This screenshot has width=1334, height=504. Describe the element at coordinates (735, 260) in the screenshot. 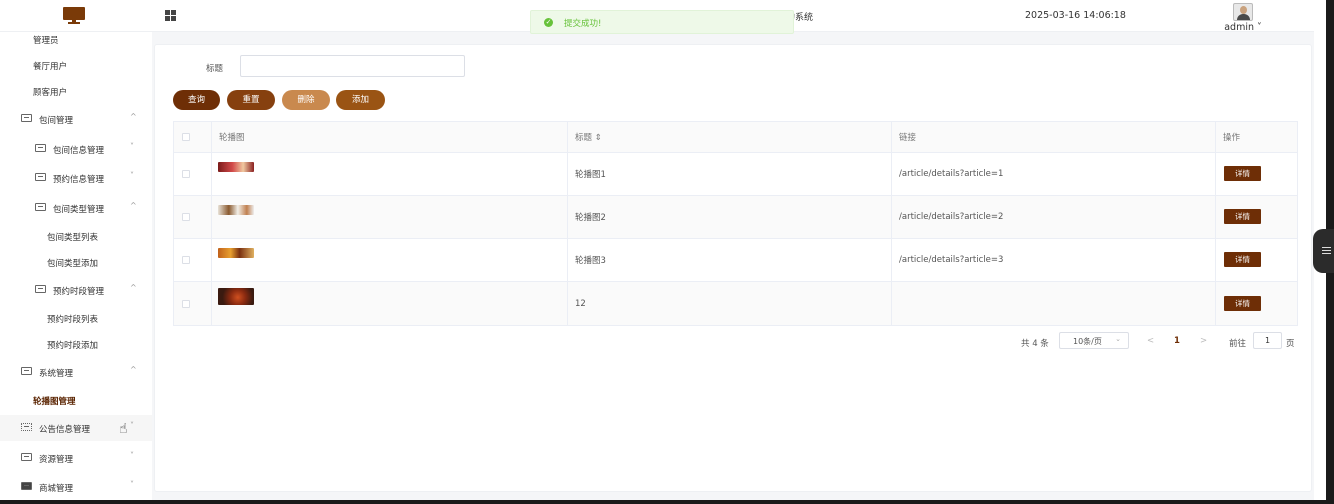

I see `table-row: 轮播图3 /article/details?article=3 详情` at that location.